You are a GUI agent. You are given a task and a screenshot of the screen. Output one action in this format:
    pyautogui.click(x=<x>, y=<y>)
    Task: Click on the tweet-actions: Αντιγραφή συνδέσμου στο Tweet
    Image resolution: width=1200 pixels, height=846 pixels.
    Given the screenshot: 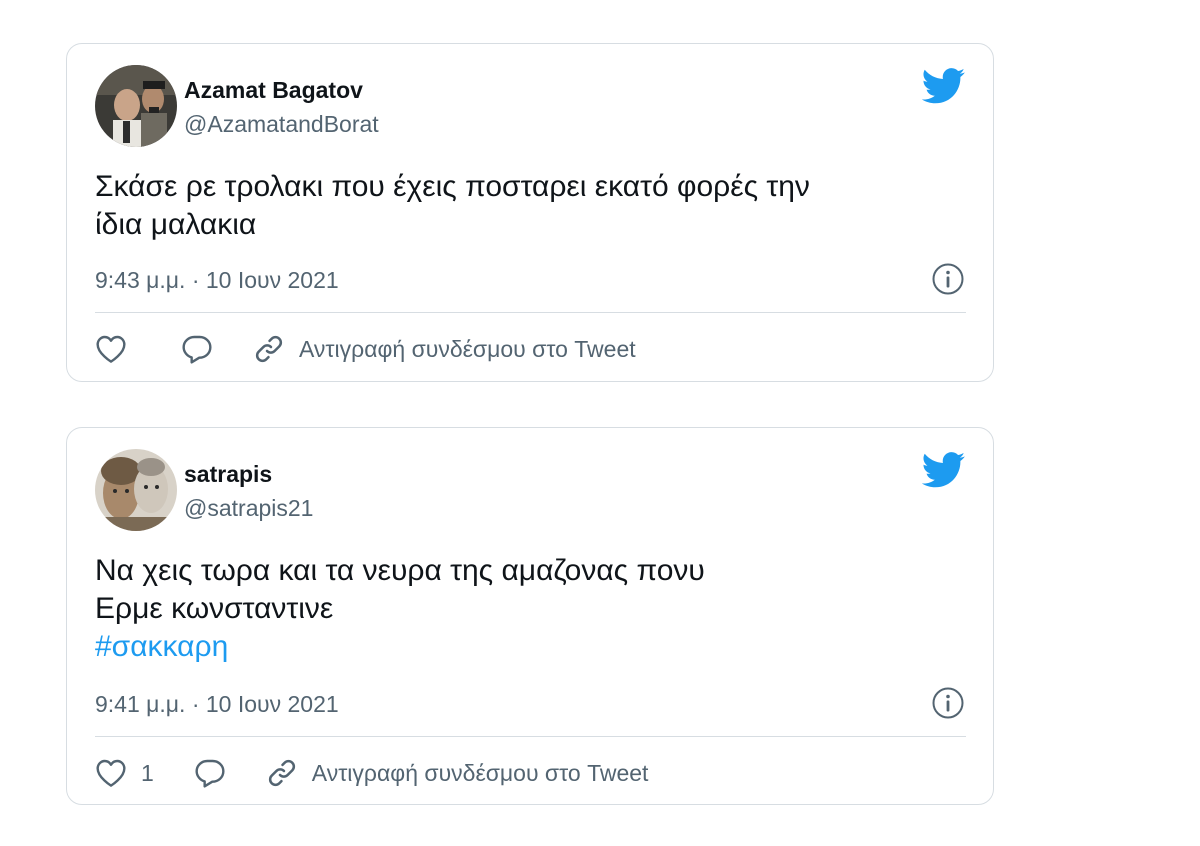 What is the action you would take?
    pyautogui.click(x=530, y=349)
    